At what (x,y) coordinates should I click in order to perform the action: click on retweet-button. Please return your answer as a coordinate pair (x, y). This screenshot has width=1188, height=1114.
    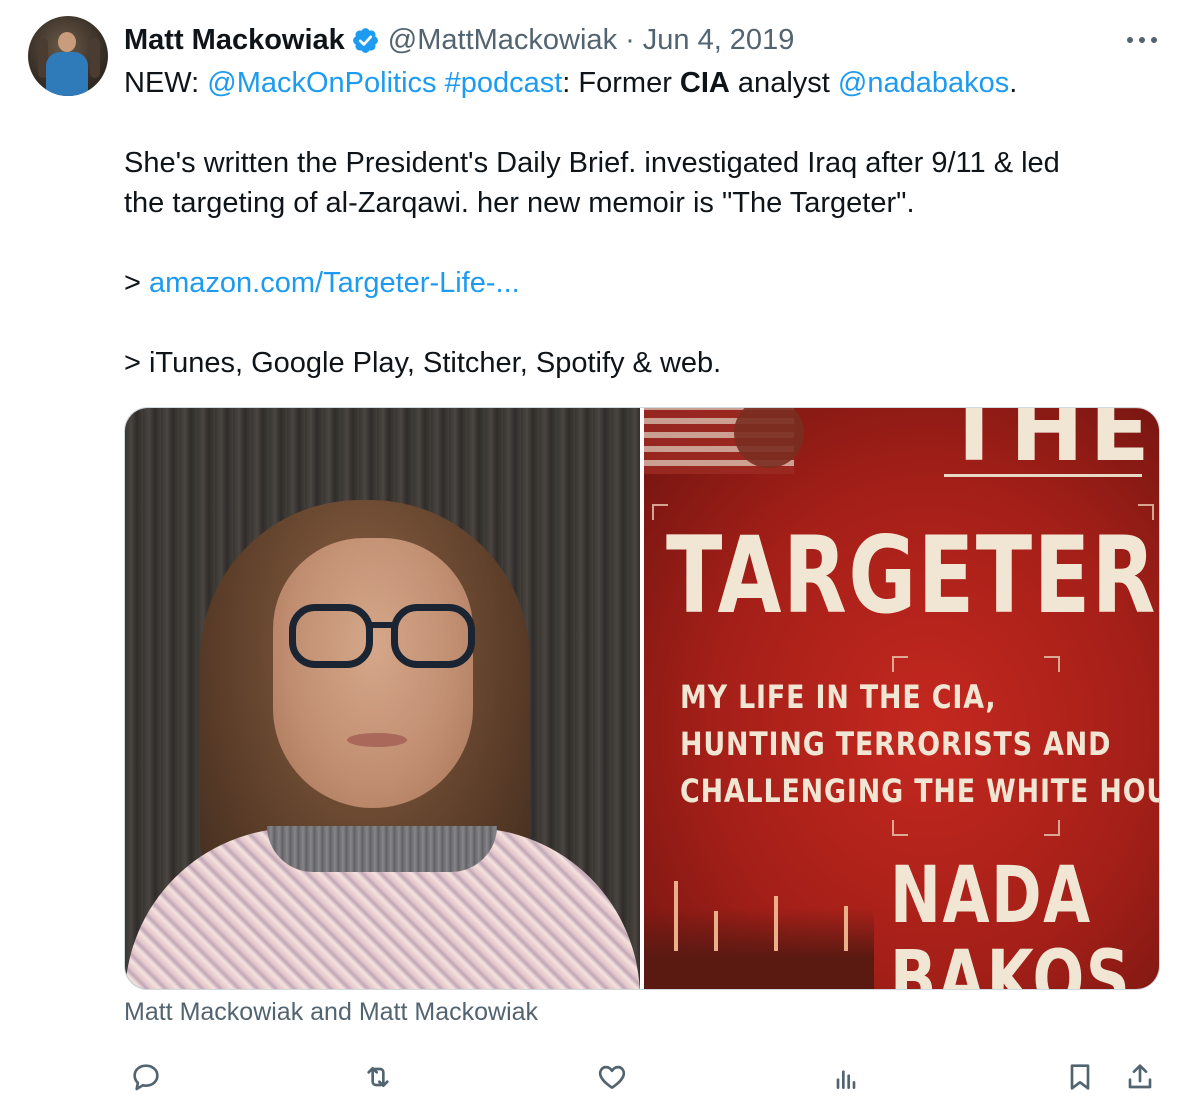
    Looking at the image, I should click on (378, 1077).